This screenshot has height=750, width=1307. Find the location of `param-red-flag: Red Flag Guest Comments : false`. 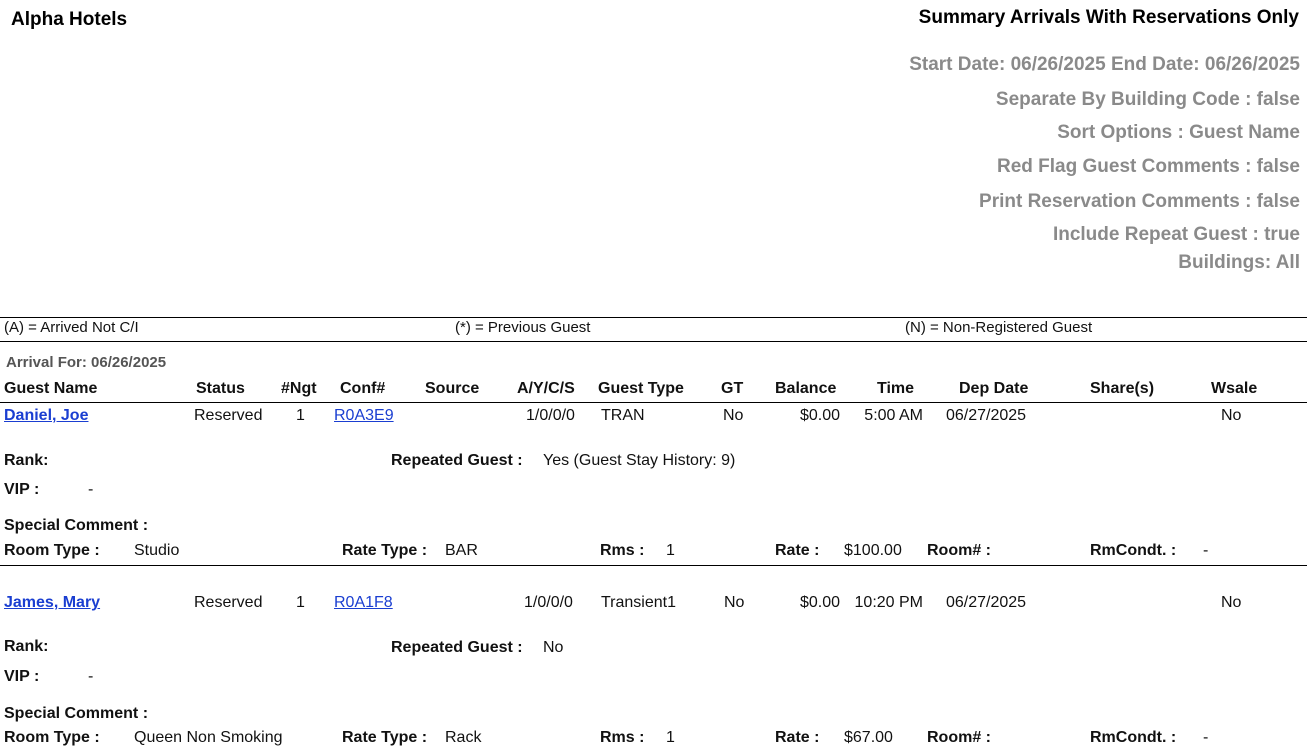

param-red-flag: Red Flag Guest Comments : false is located at coordinates (1148, 166).